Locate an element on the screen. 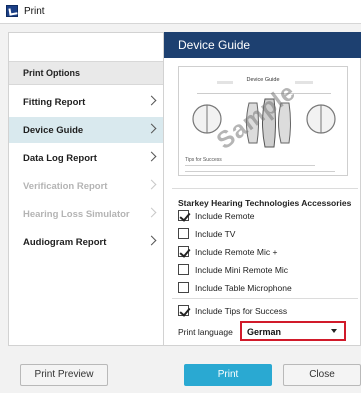  include-table-microphone-label: Include Table Microphone is located at coordinates (243, 288).